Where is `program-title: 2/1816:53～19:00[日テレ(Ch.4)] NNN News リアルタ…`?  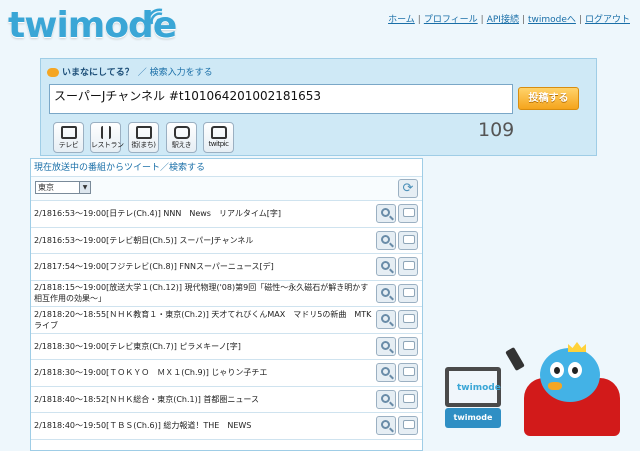 program-title: 2/1816:53～19:00[日テレ(Ch.4)] NNN News リアルタ… is located at coordinates (203, 214).